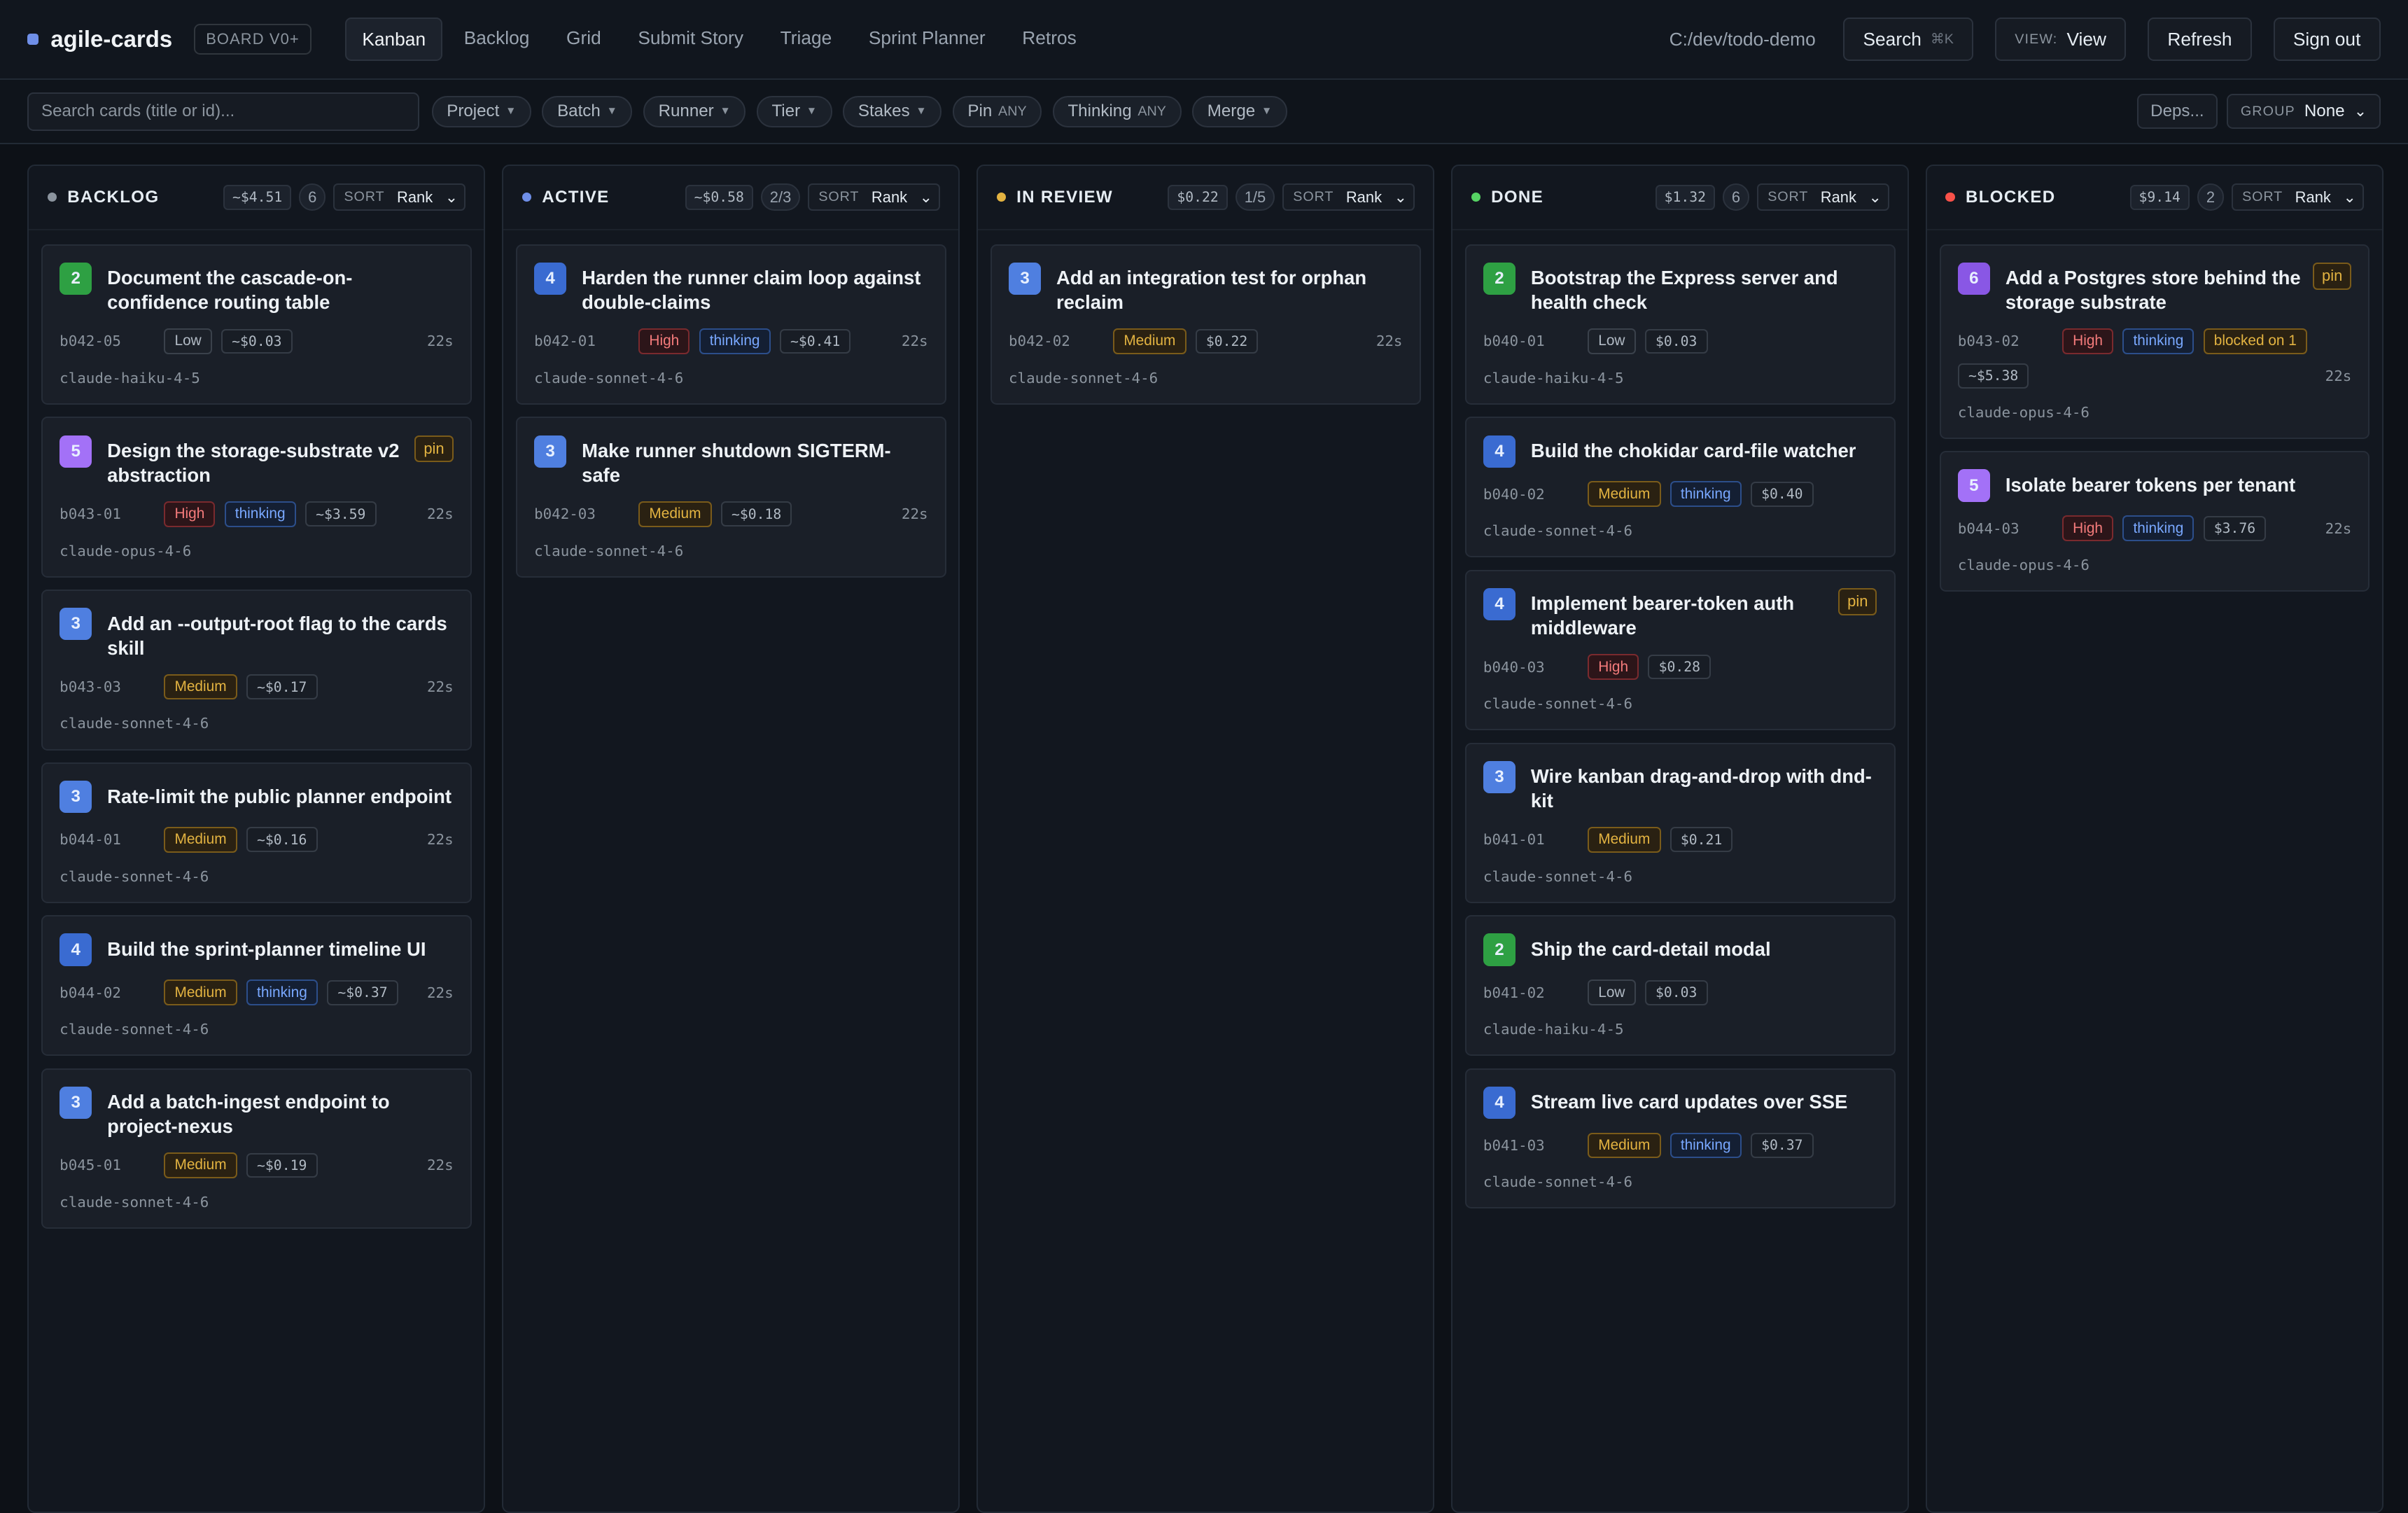  What do you see at coordinates (75, 1102) in the screenshot?
I see `story-points-badge: 3` at bounding box center [75, 1102].